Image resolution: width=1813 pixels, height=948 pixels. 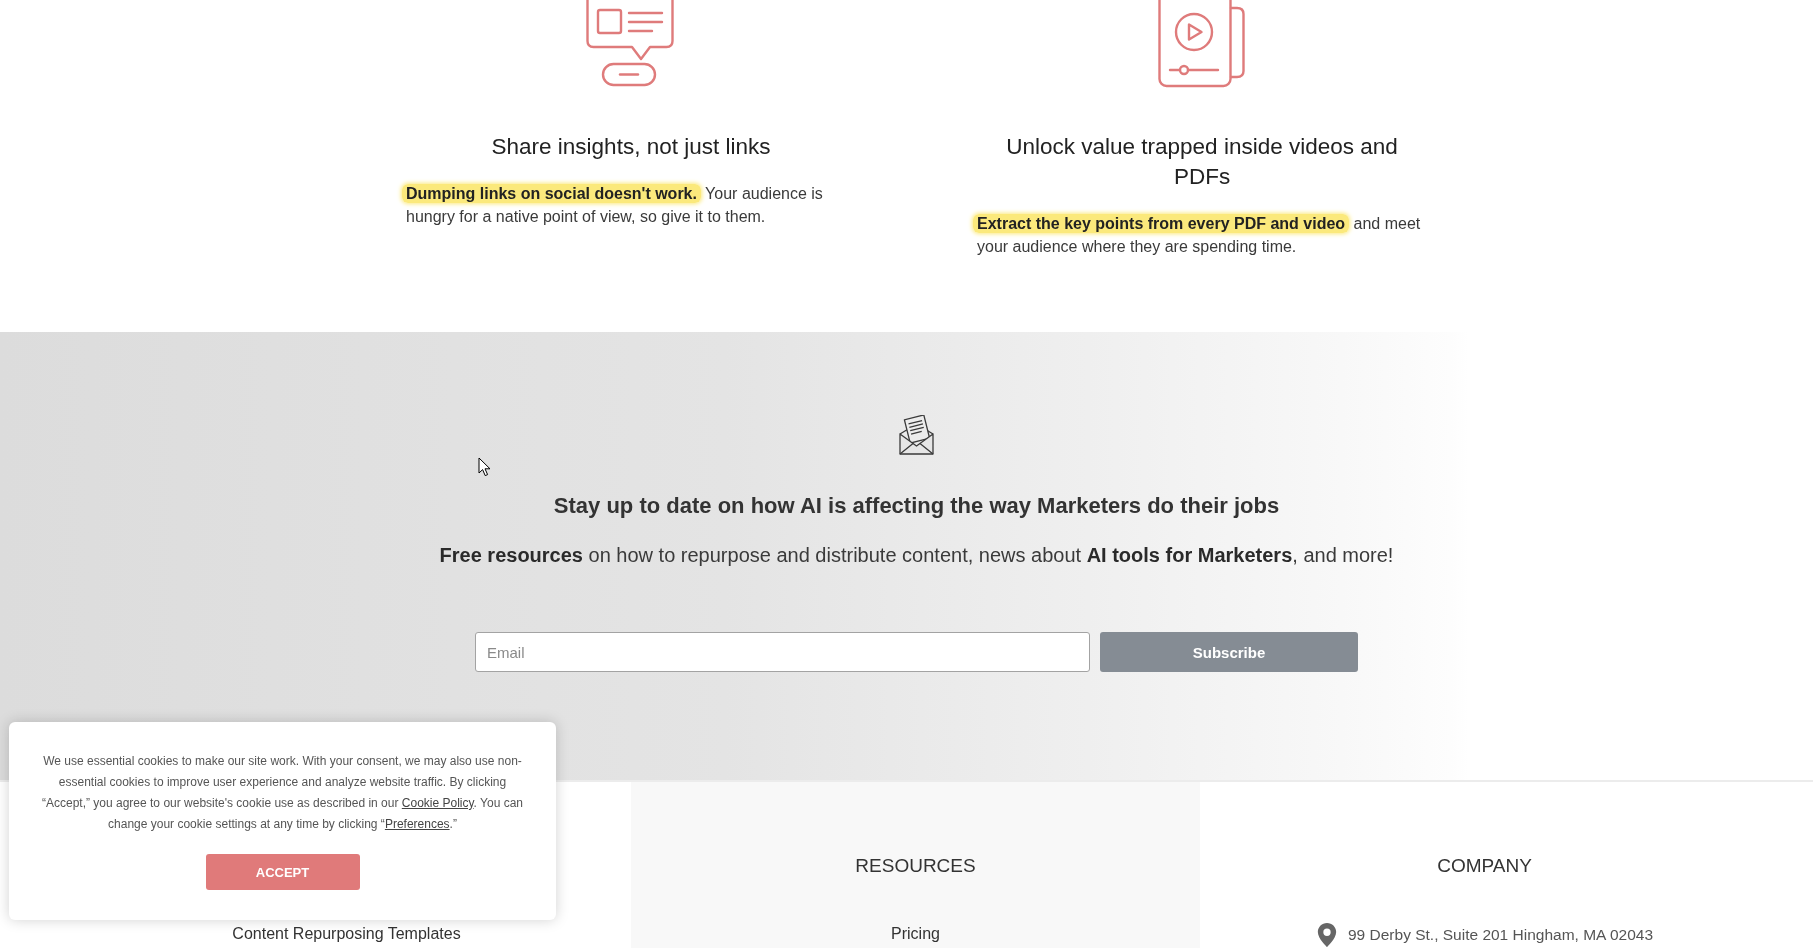 What do you see at coordinates (916, 435) in the screenshot?
I see `envelope-icon` at bounding box center [916, 435].